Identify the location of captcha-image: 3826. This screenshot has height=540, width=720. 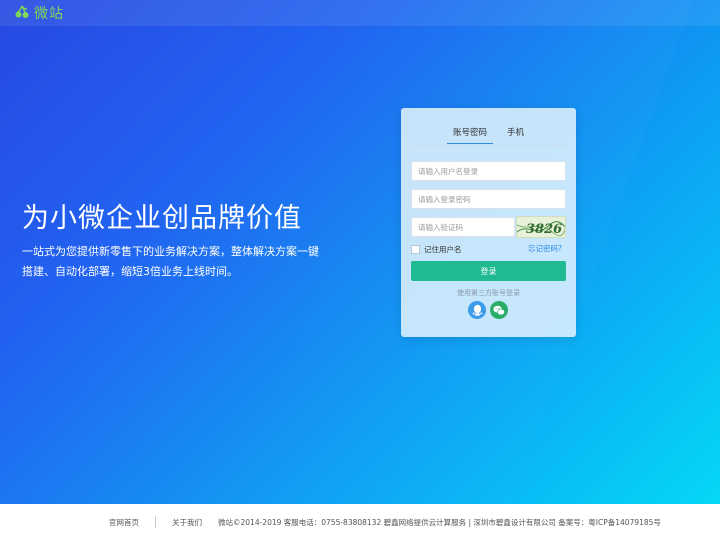
(541, 227).